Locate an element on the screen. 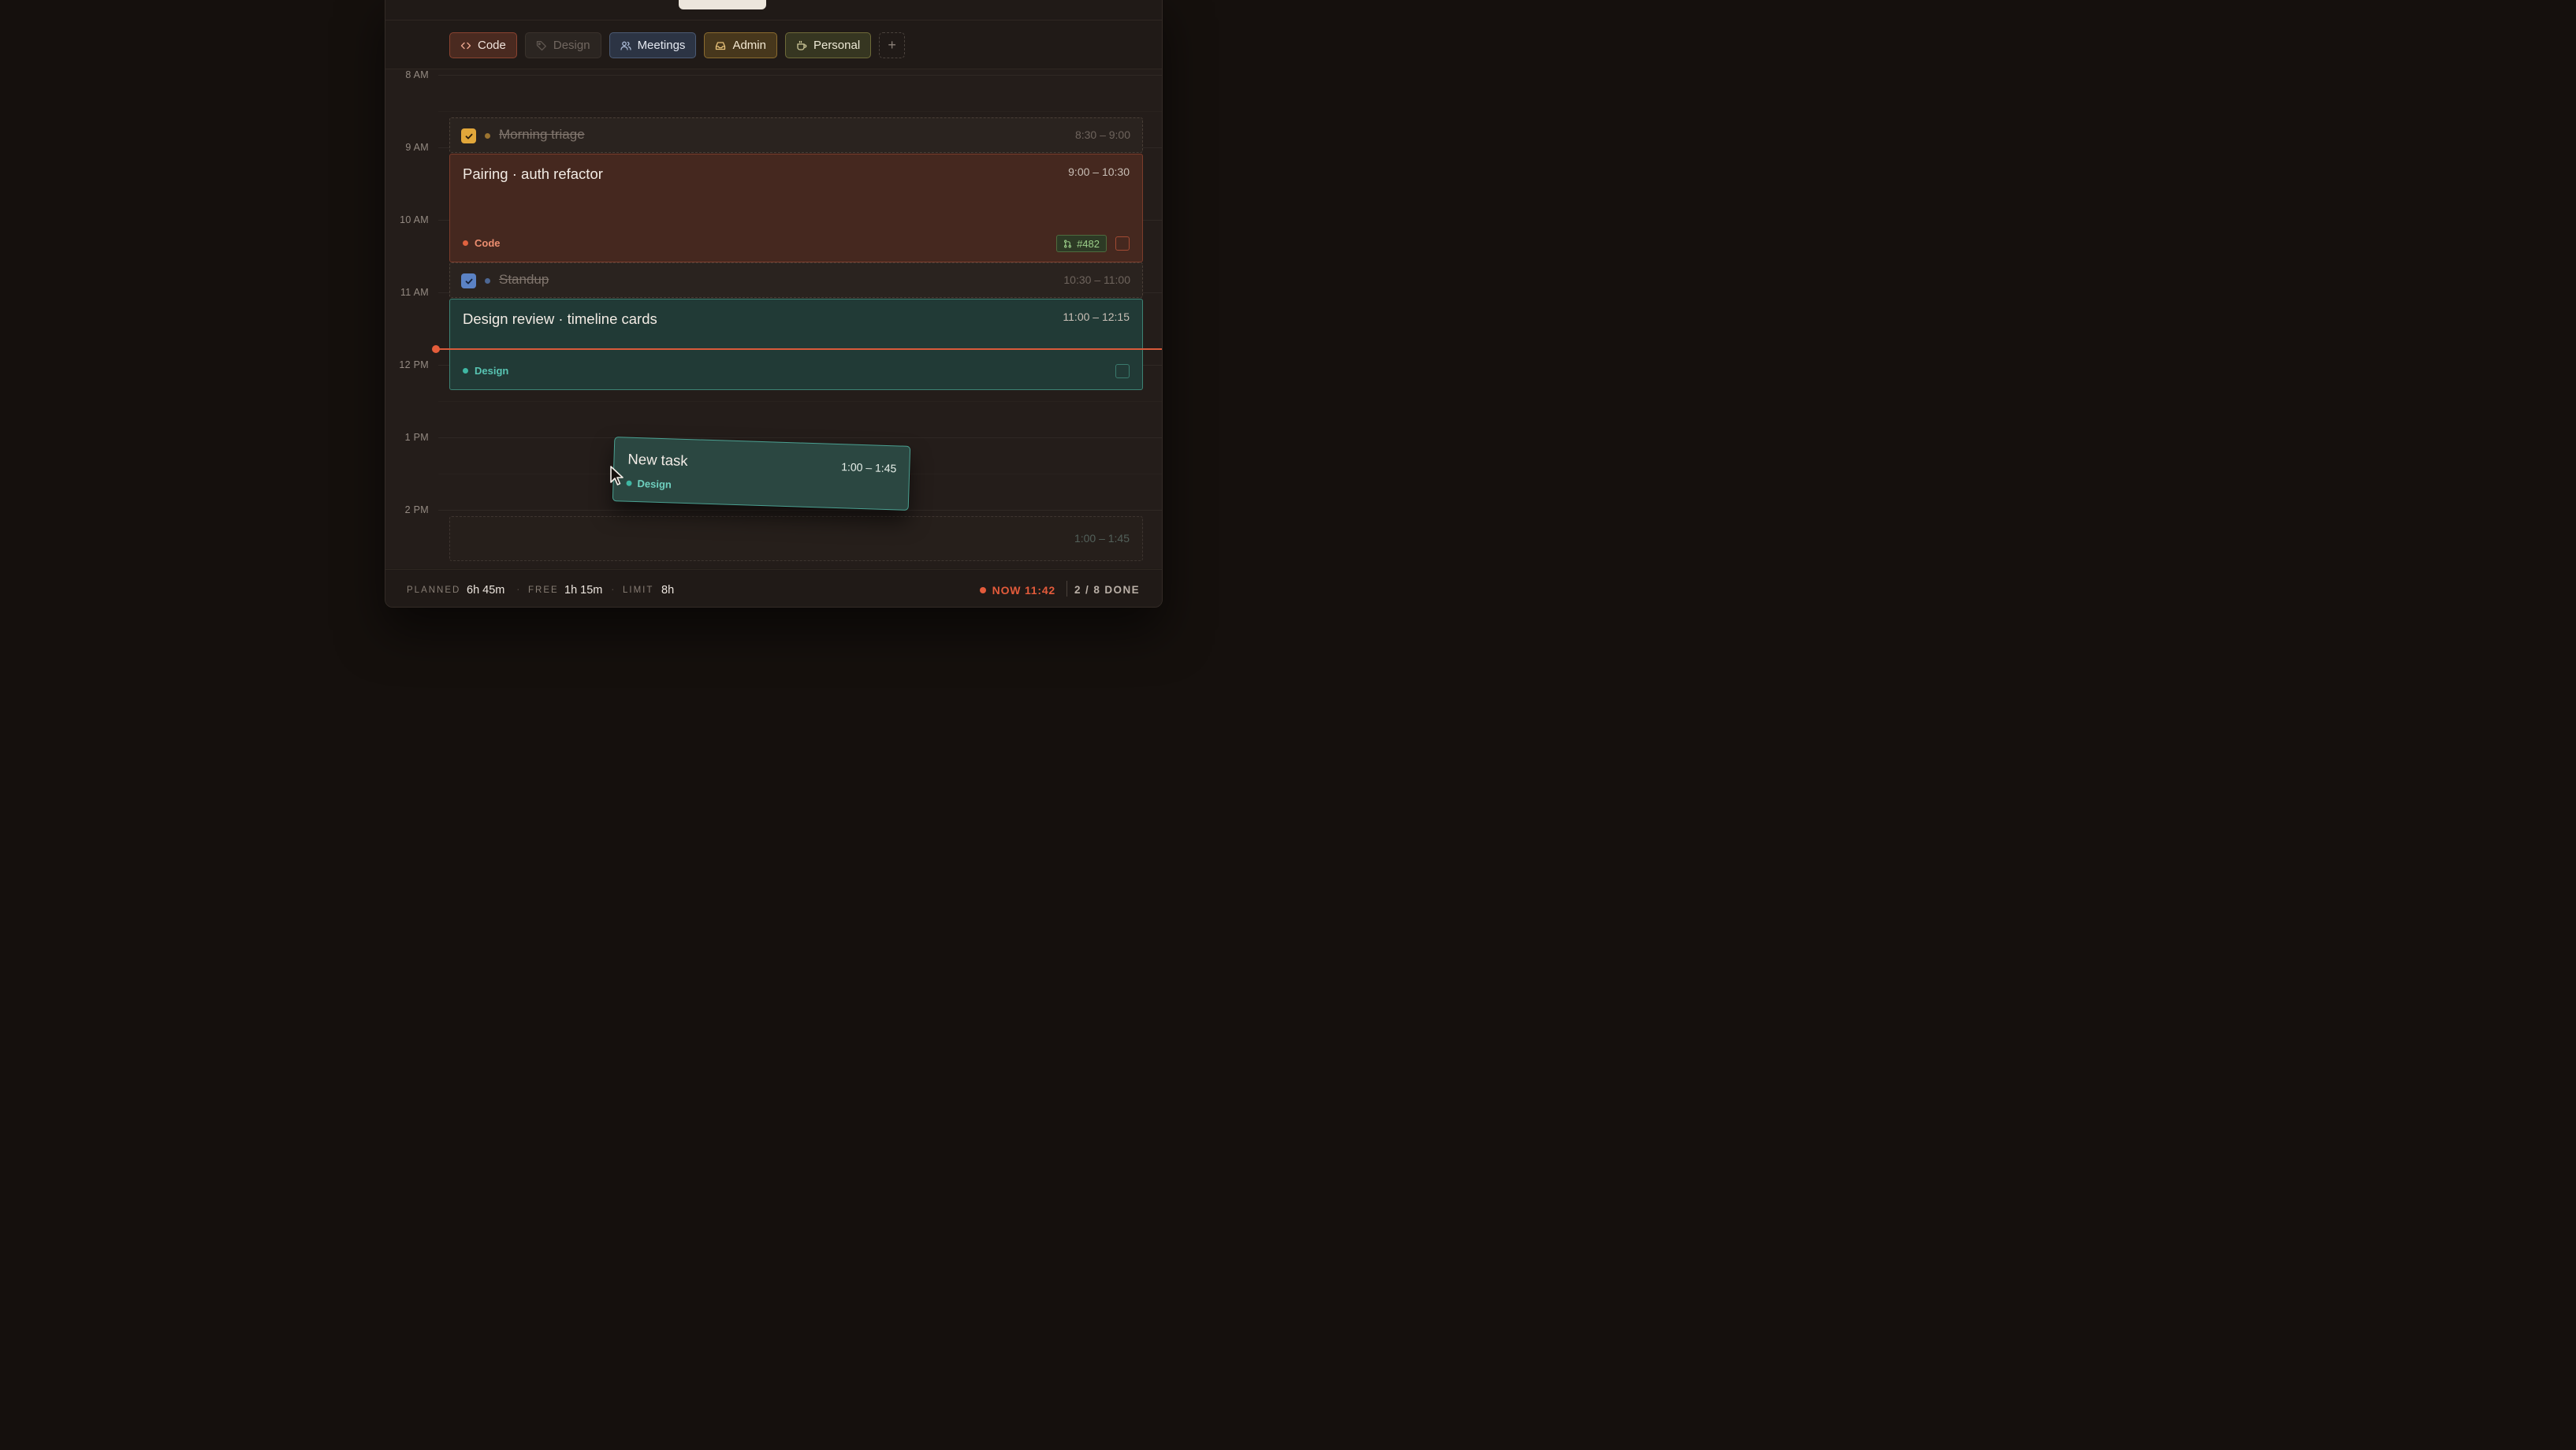 This screenshot has height=1450, width=2576. coffee-icon is located at coordinates (802, 45).